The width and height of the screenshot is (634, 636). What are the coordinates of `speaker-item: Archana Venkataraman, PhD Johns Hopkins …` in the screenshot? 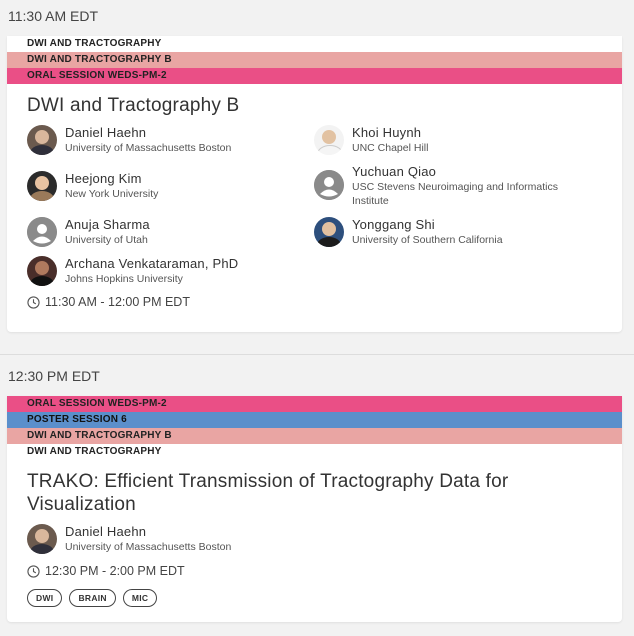 It's located at (132, 271).